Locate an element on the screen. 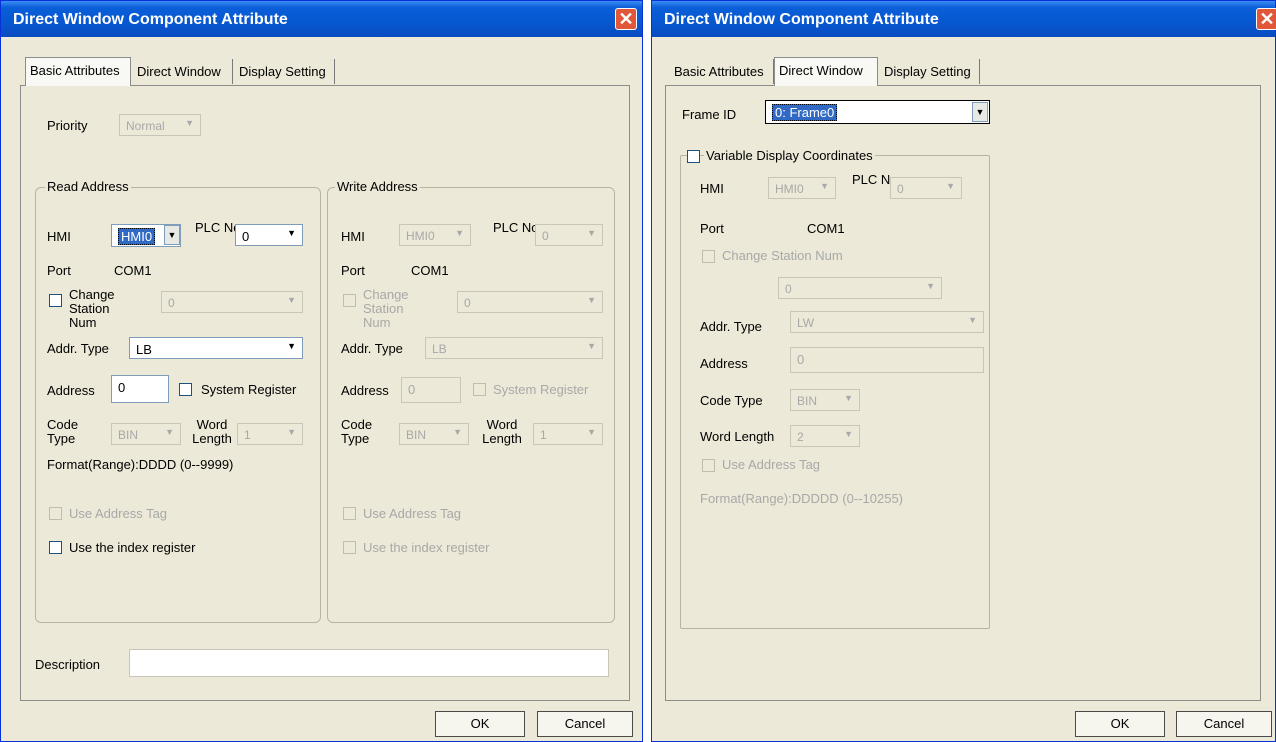 The width and height of the screenshot is (1276, 742). format-range-text: Format(Range):DDDDD (0--10255) is located at coordinates (801, 498).